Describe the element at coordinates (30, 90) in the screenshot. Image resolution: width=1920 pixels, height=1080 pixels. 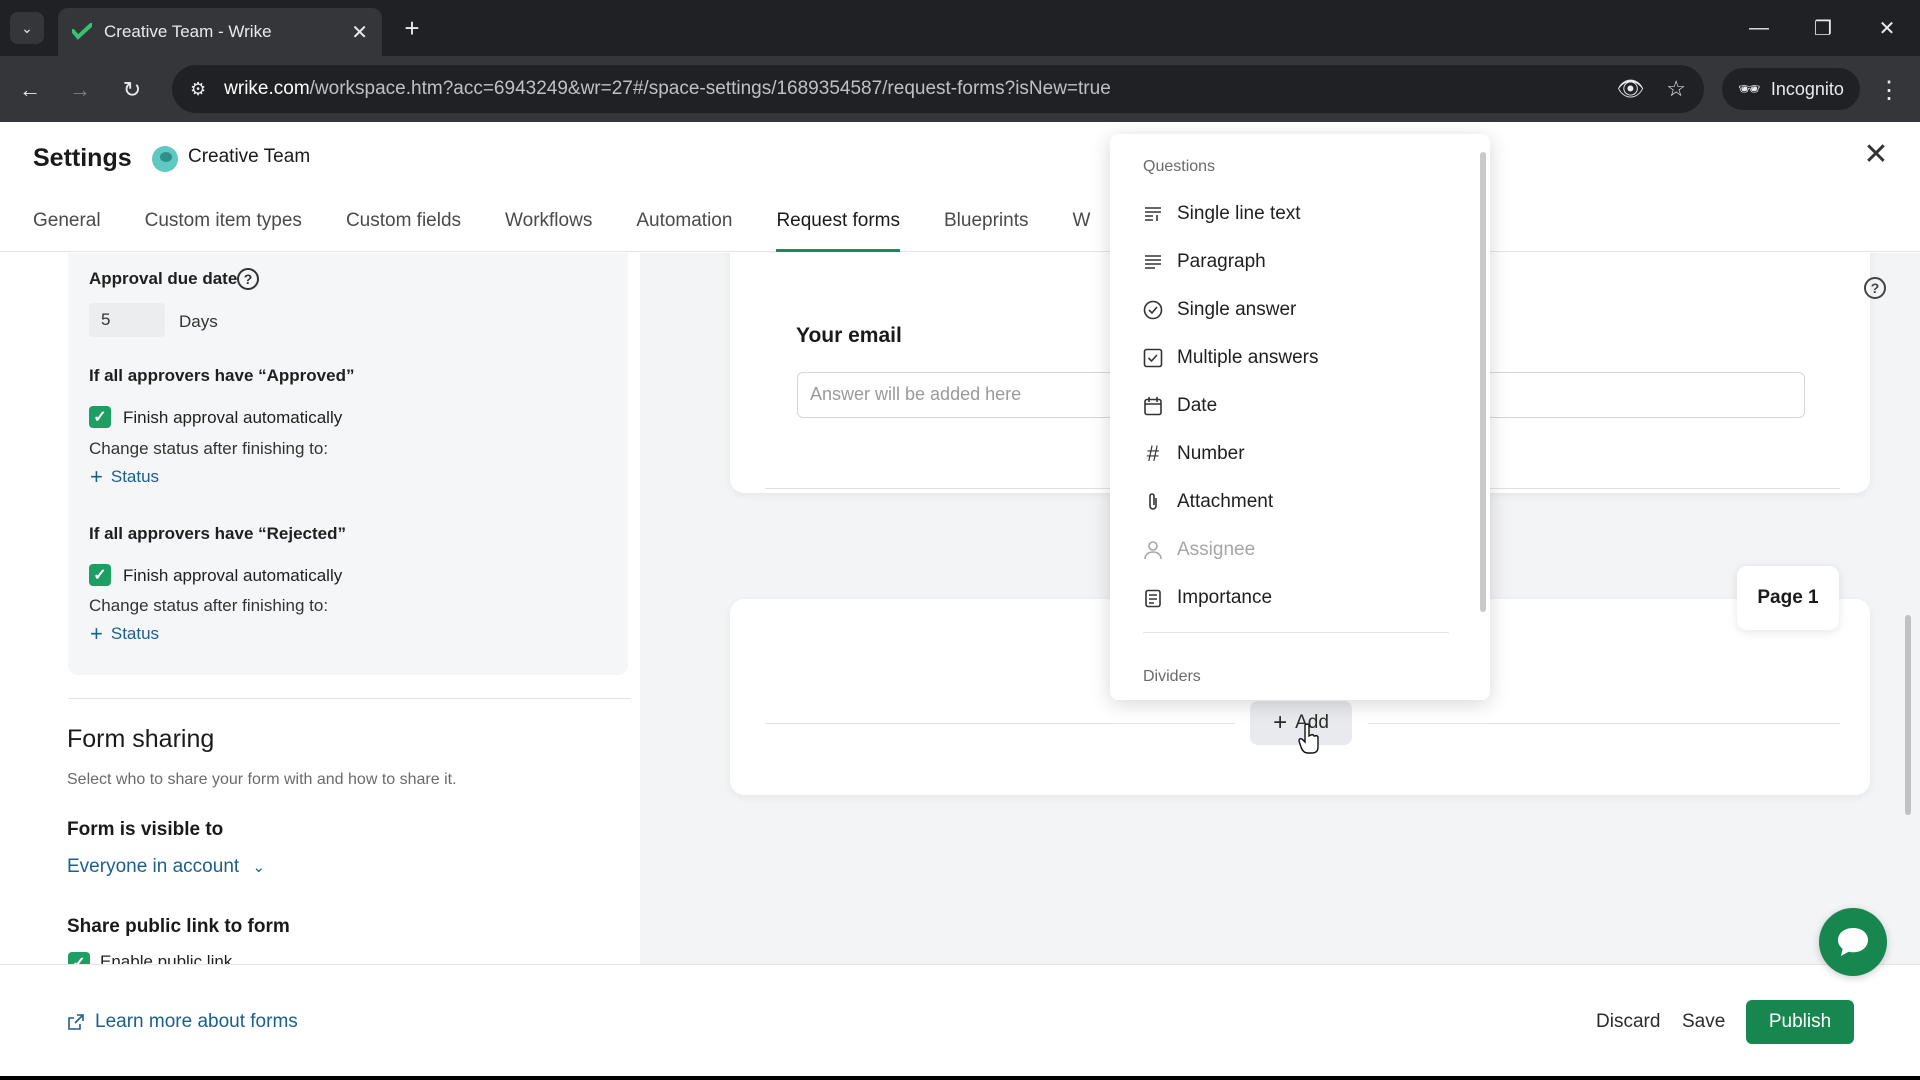
I see `back-button: ←` at that location.